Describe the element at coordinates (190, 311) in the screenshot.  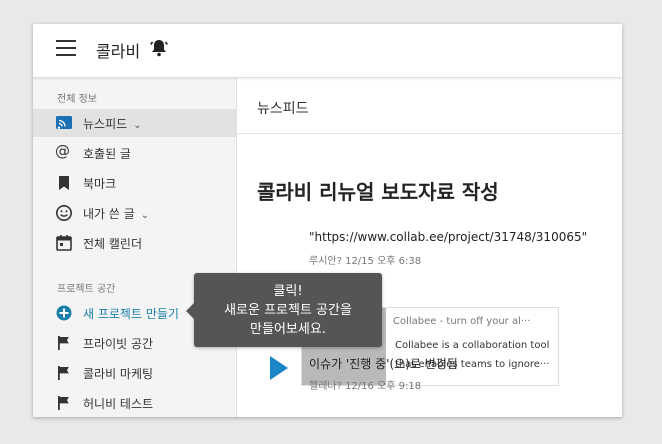
I see `tooltip-arrow` at that location.